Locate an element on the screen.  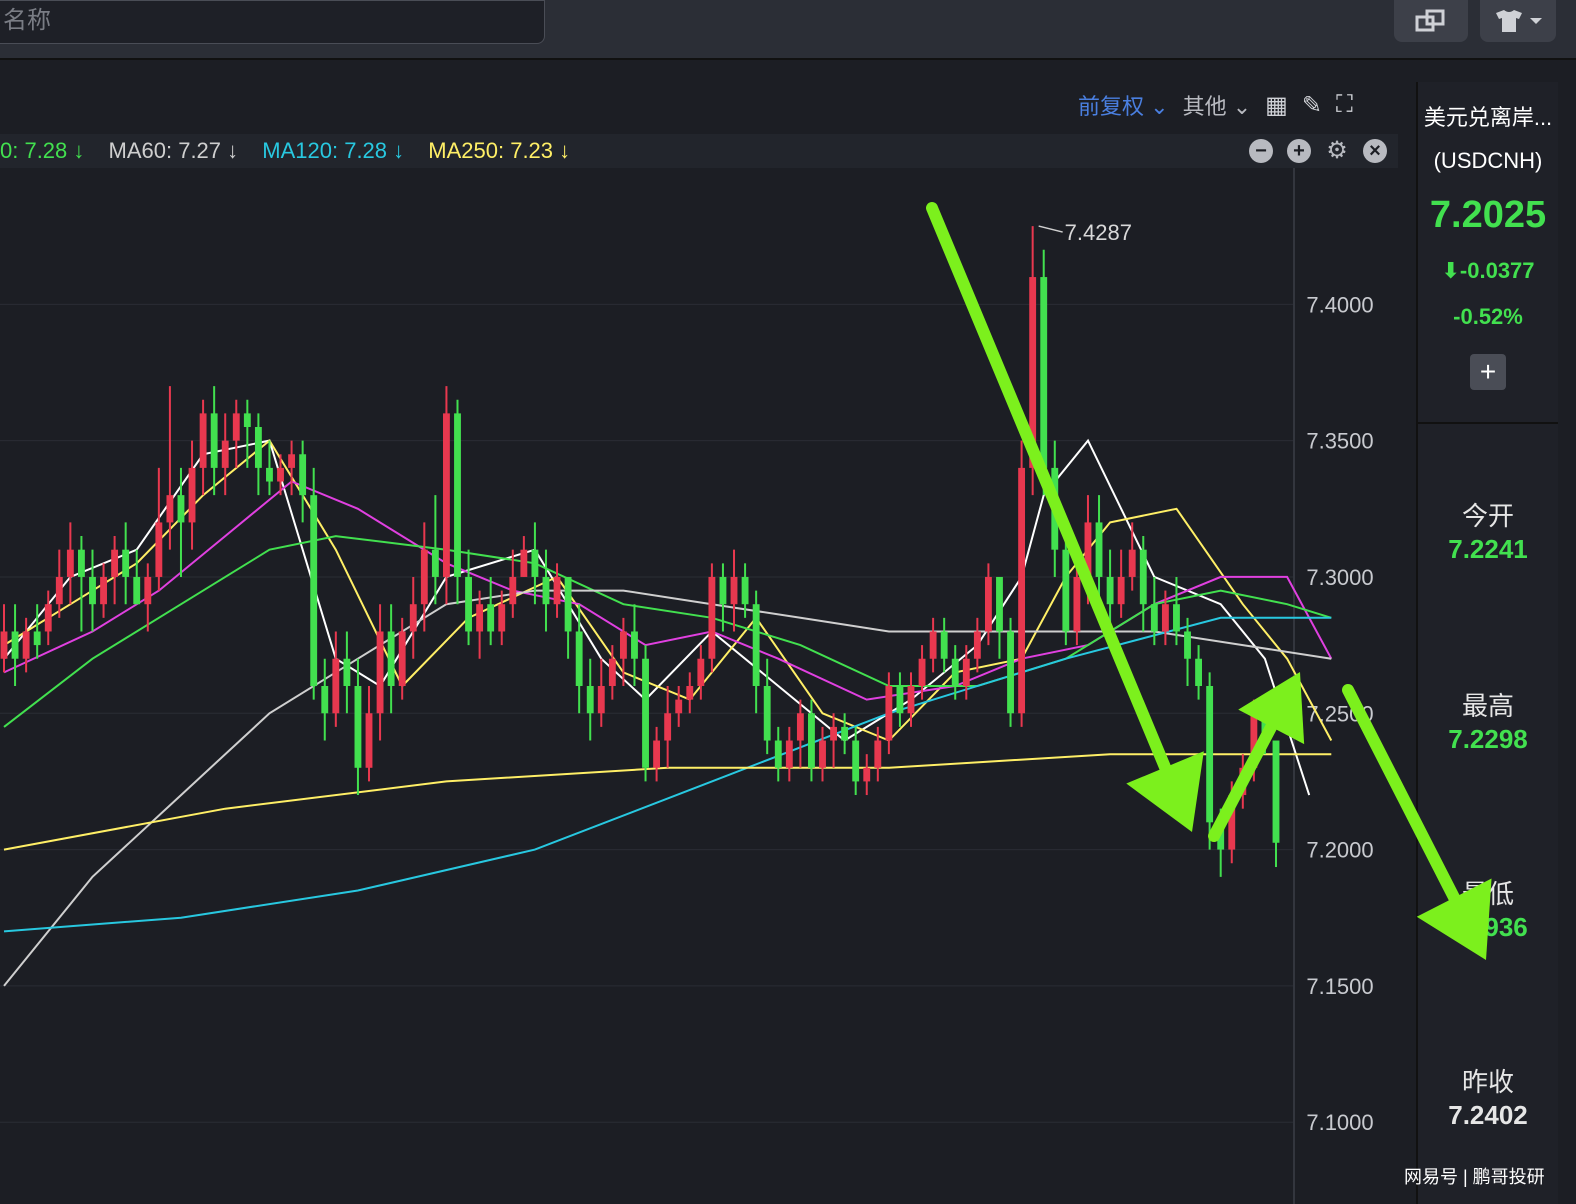
window-switch-icon is located at coordinates (1430, 20).